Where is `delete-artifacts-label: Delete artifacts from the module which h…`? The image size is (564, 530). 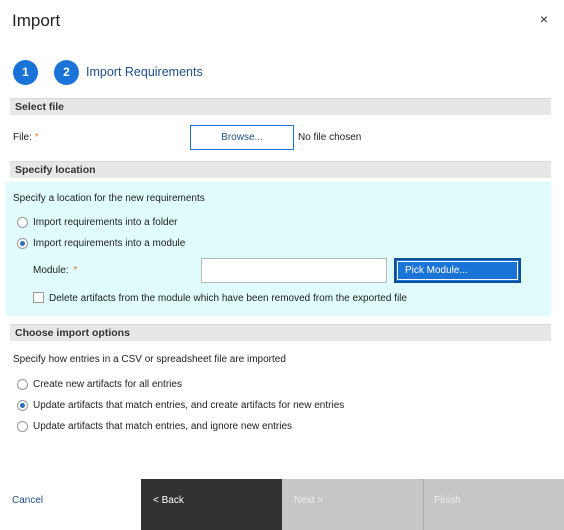
delete-artifacts-label: Delete artifacts from the module which h… is located at coordinates (228, 298).